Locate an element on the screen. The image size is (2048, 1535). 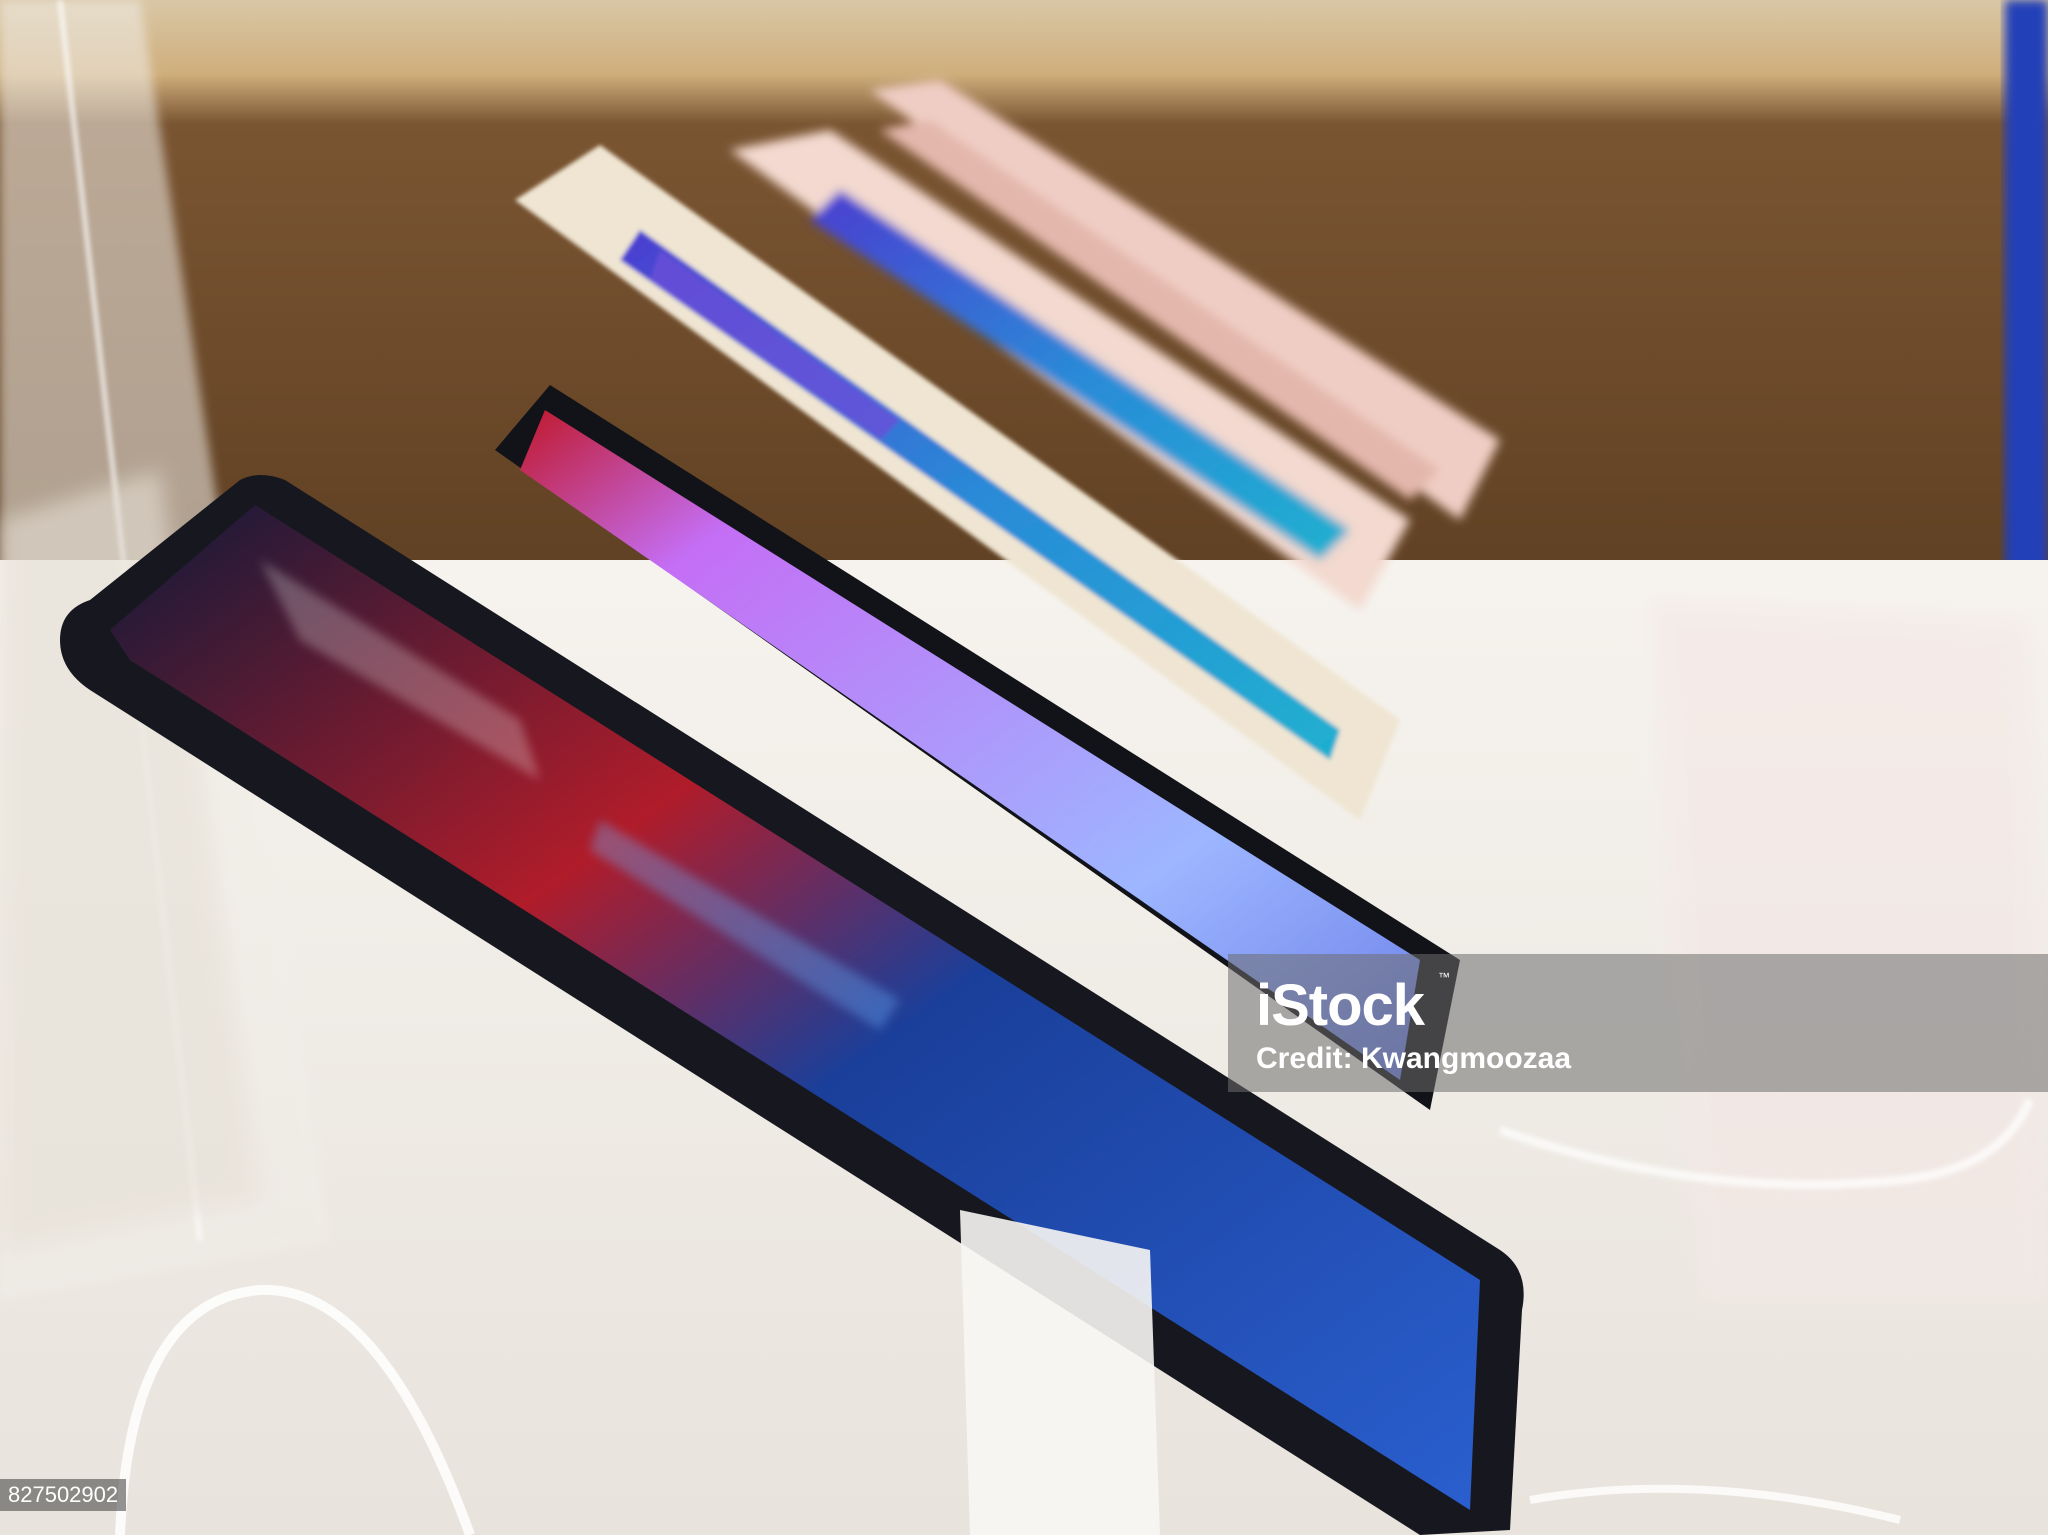
stand-front is located at coordinates (1060, 1372).